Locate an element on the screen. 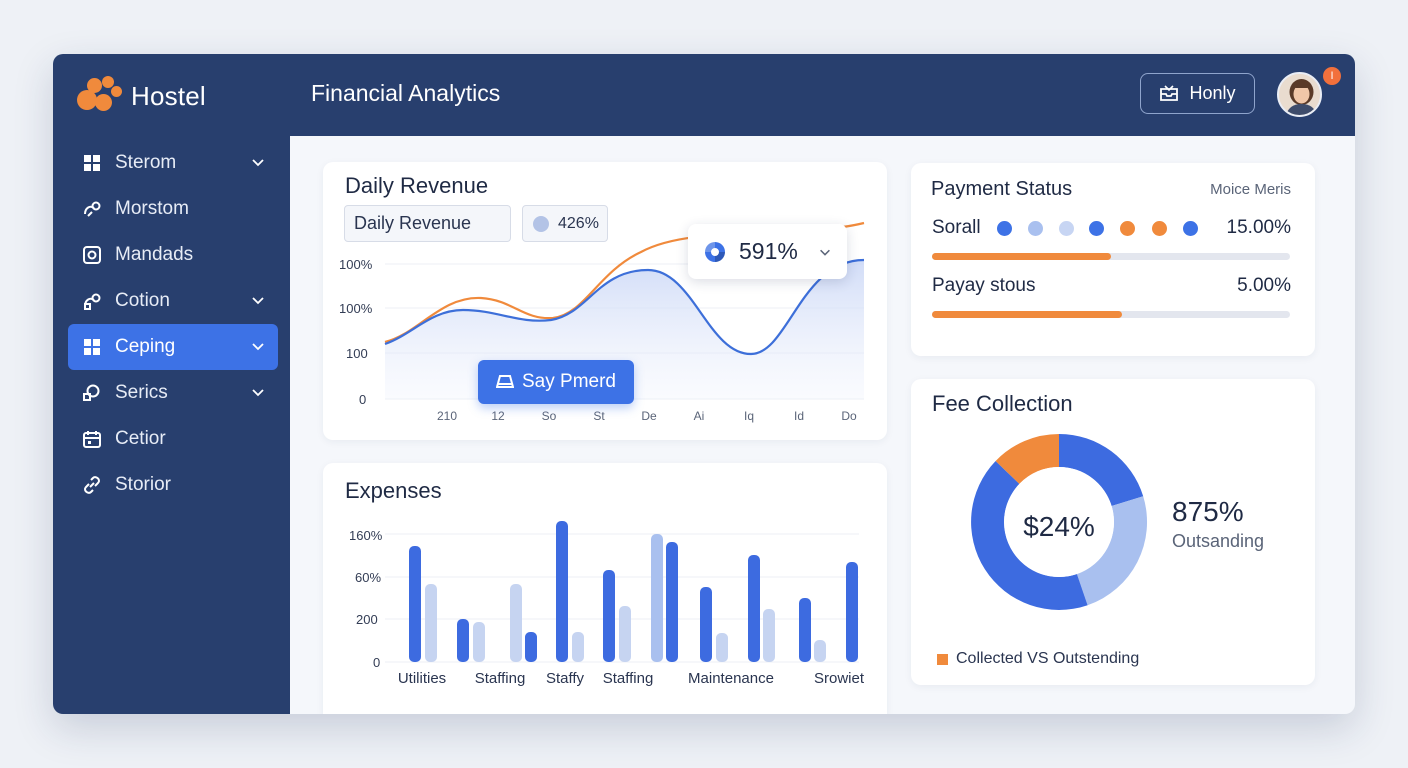 The image size is (1408, 768). sidebar-item-ceping: Ceping is located at coordinates (173, 347).